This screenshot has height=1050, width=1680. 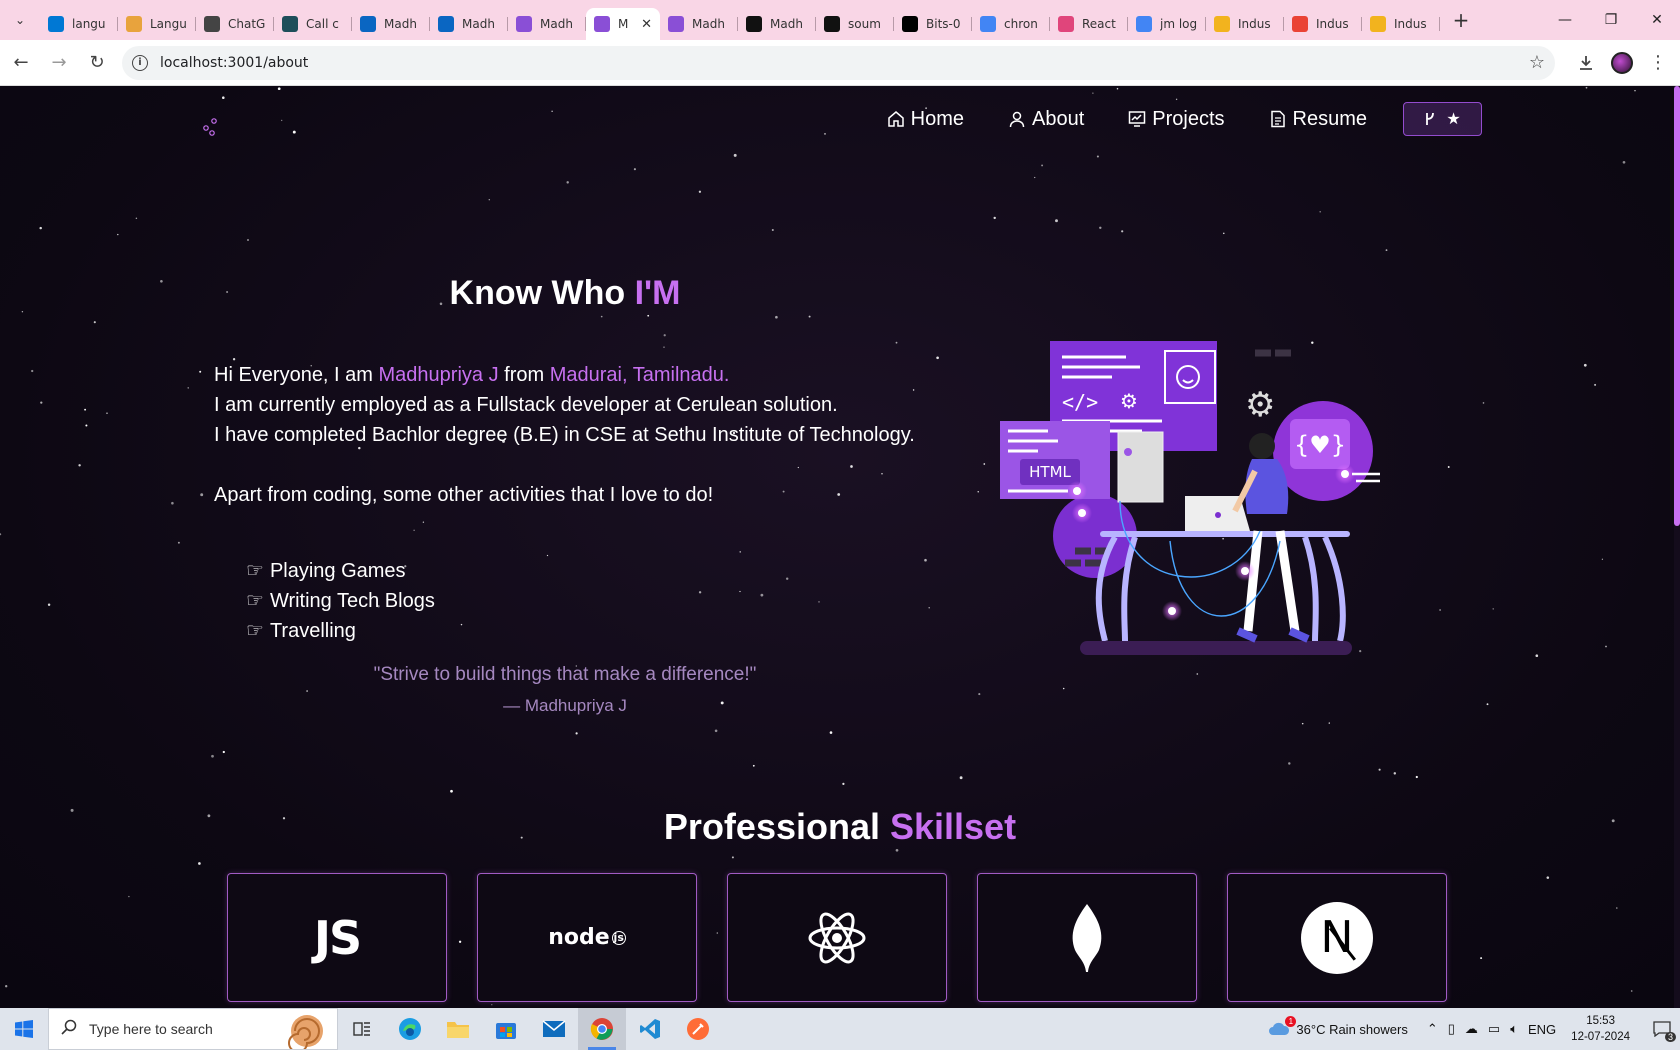 What do you see at coordinates (943, 24) in the screenshot?
I see `tab-title: Bits-0` at bounding box center [943, 24].